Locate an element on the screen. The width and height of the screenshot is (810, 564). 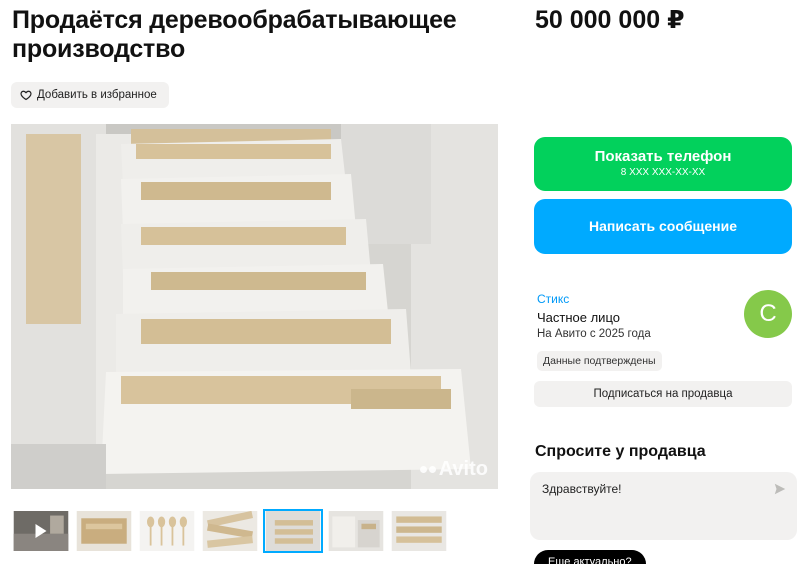
add-to-favorites-button: Добавить в избранное is located at coordinates (90, 95).